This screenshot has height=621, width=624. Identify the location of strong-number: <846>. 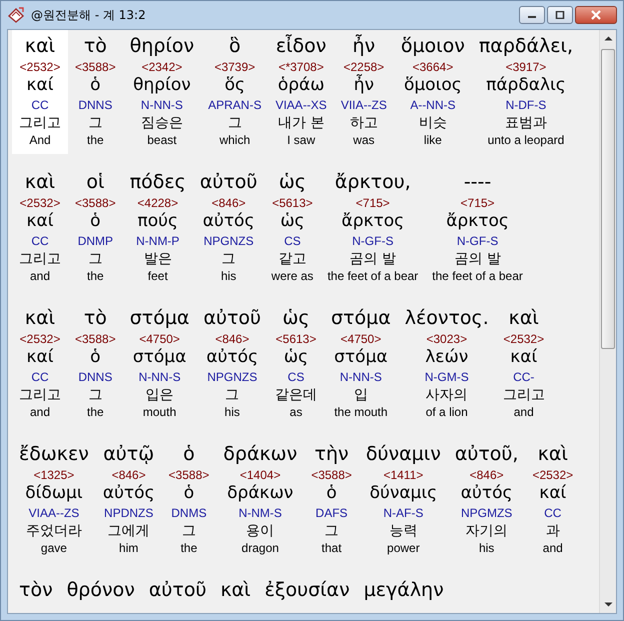
(232, 339).